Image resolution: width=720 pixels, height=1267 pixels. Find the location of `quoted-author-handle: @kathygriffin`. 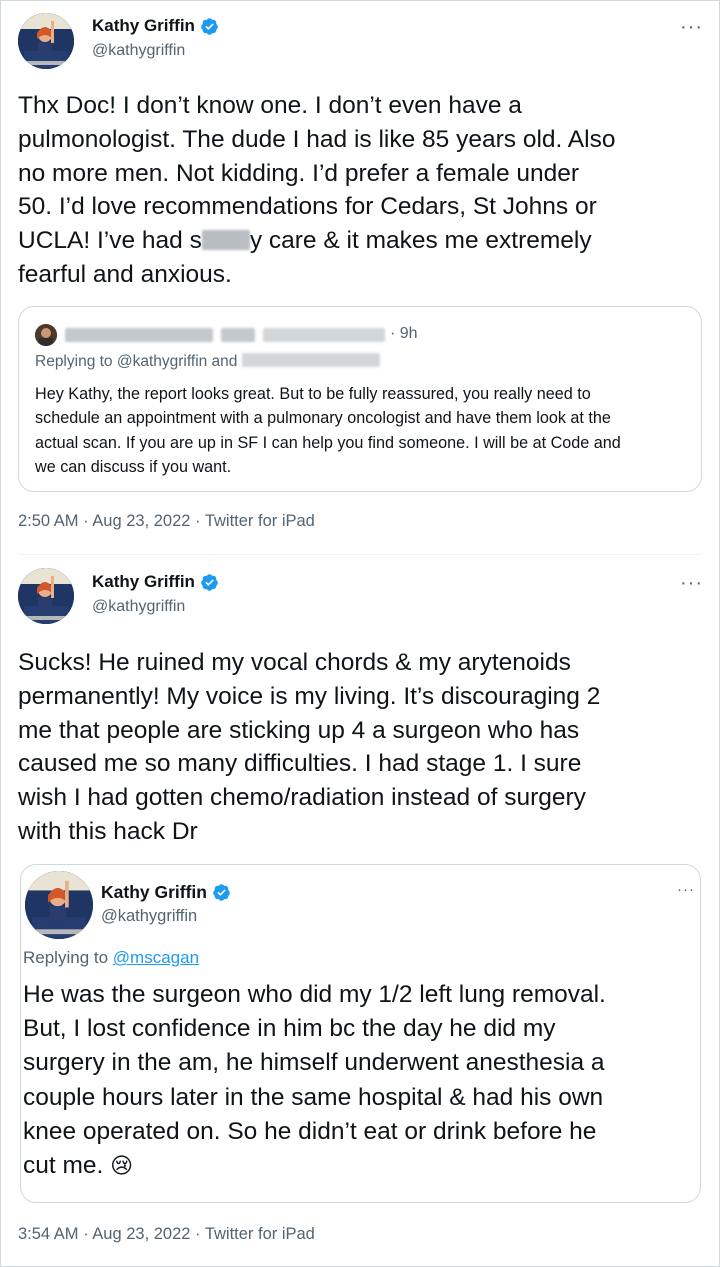

quoted-author-handle: @kathygriffin is located at coordinates (149, 916).